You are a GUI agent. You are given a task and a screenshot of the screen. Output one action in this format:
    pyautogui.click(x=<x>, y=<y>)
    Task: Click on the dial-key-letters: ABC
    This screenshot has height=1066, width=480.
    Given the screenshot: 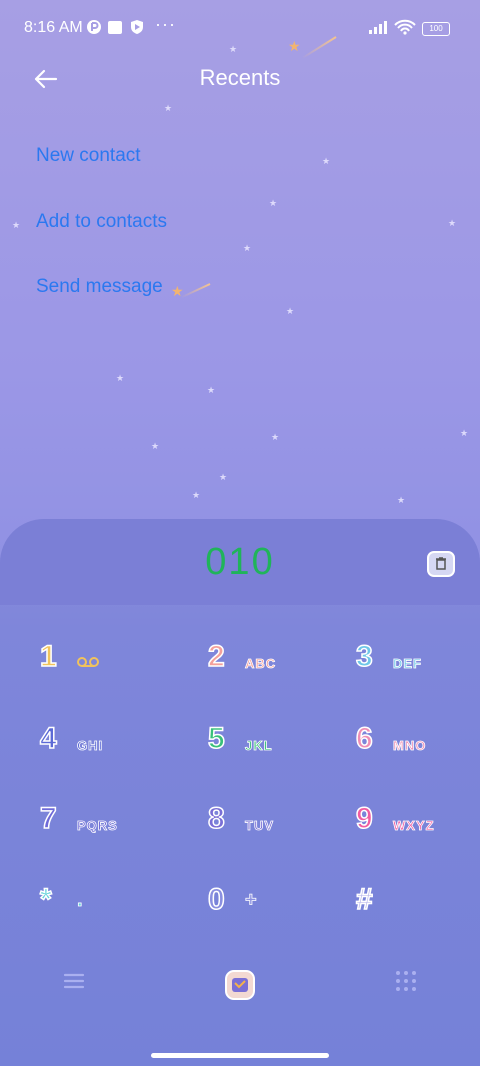 What is the action you would take?
    pyautogui.click(x=261, y=664)
    